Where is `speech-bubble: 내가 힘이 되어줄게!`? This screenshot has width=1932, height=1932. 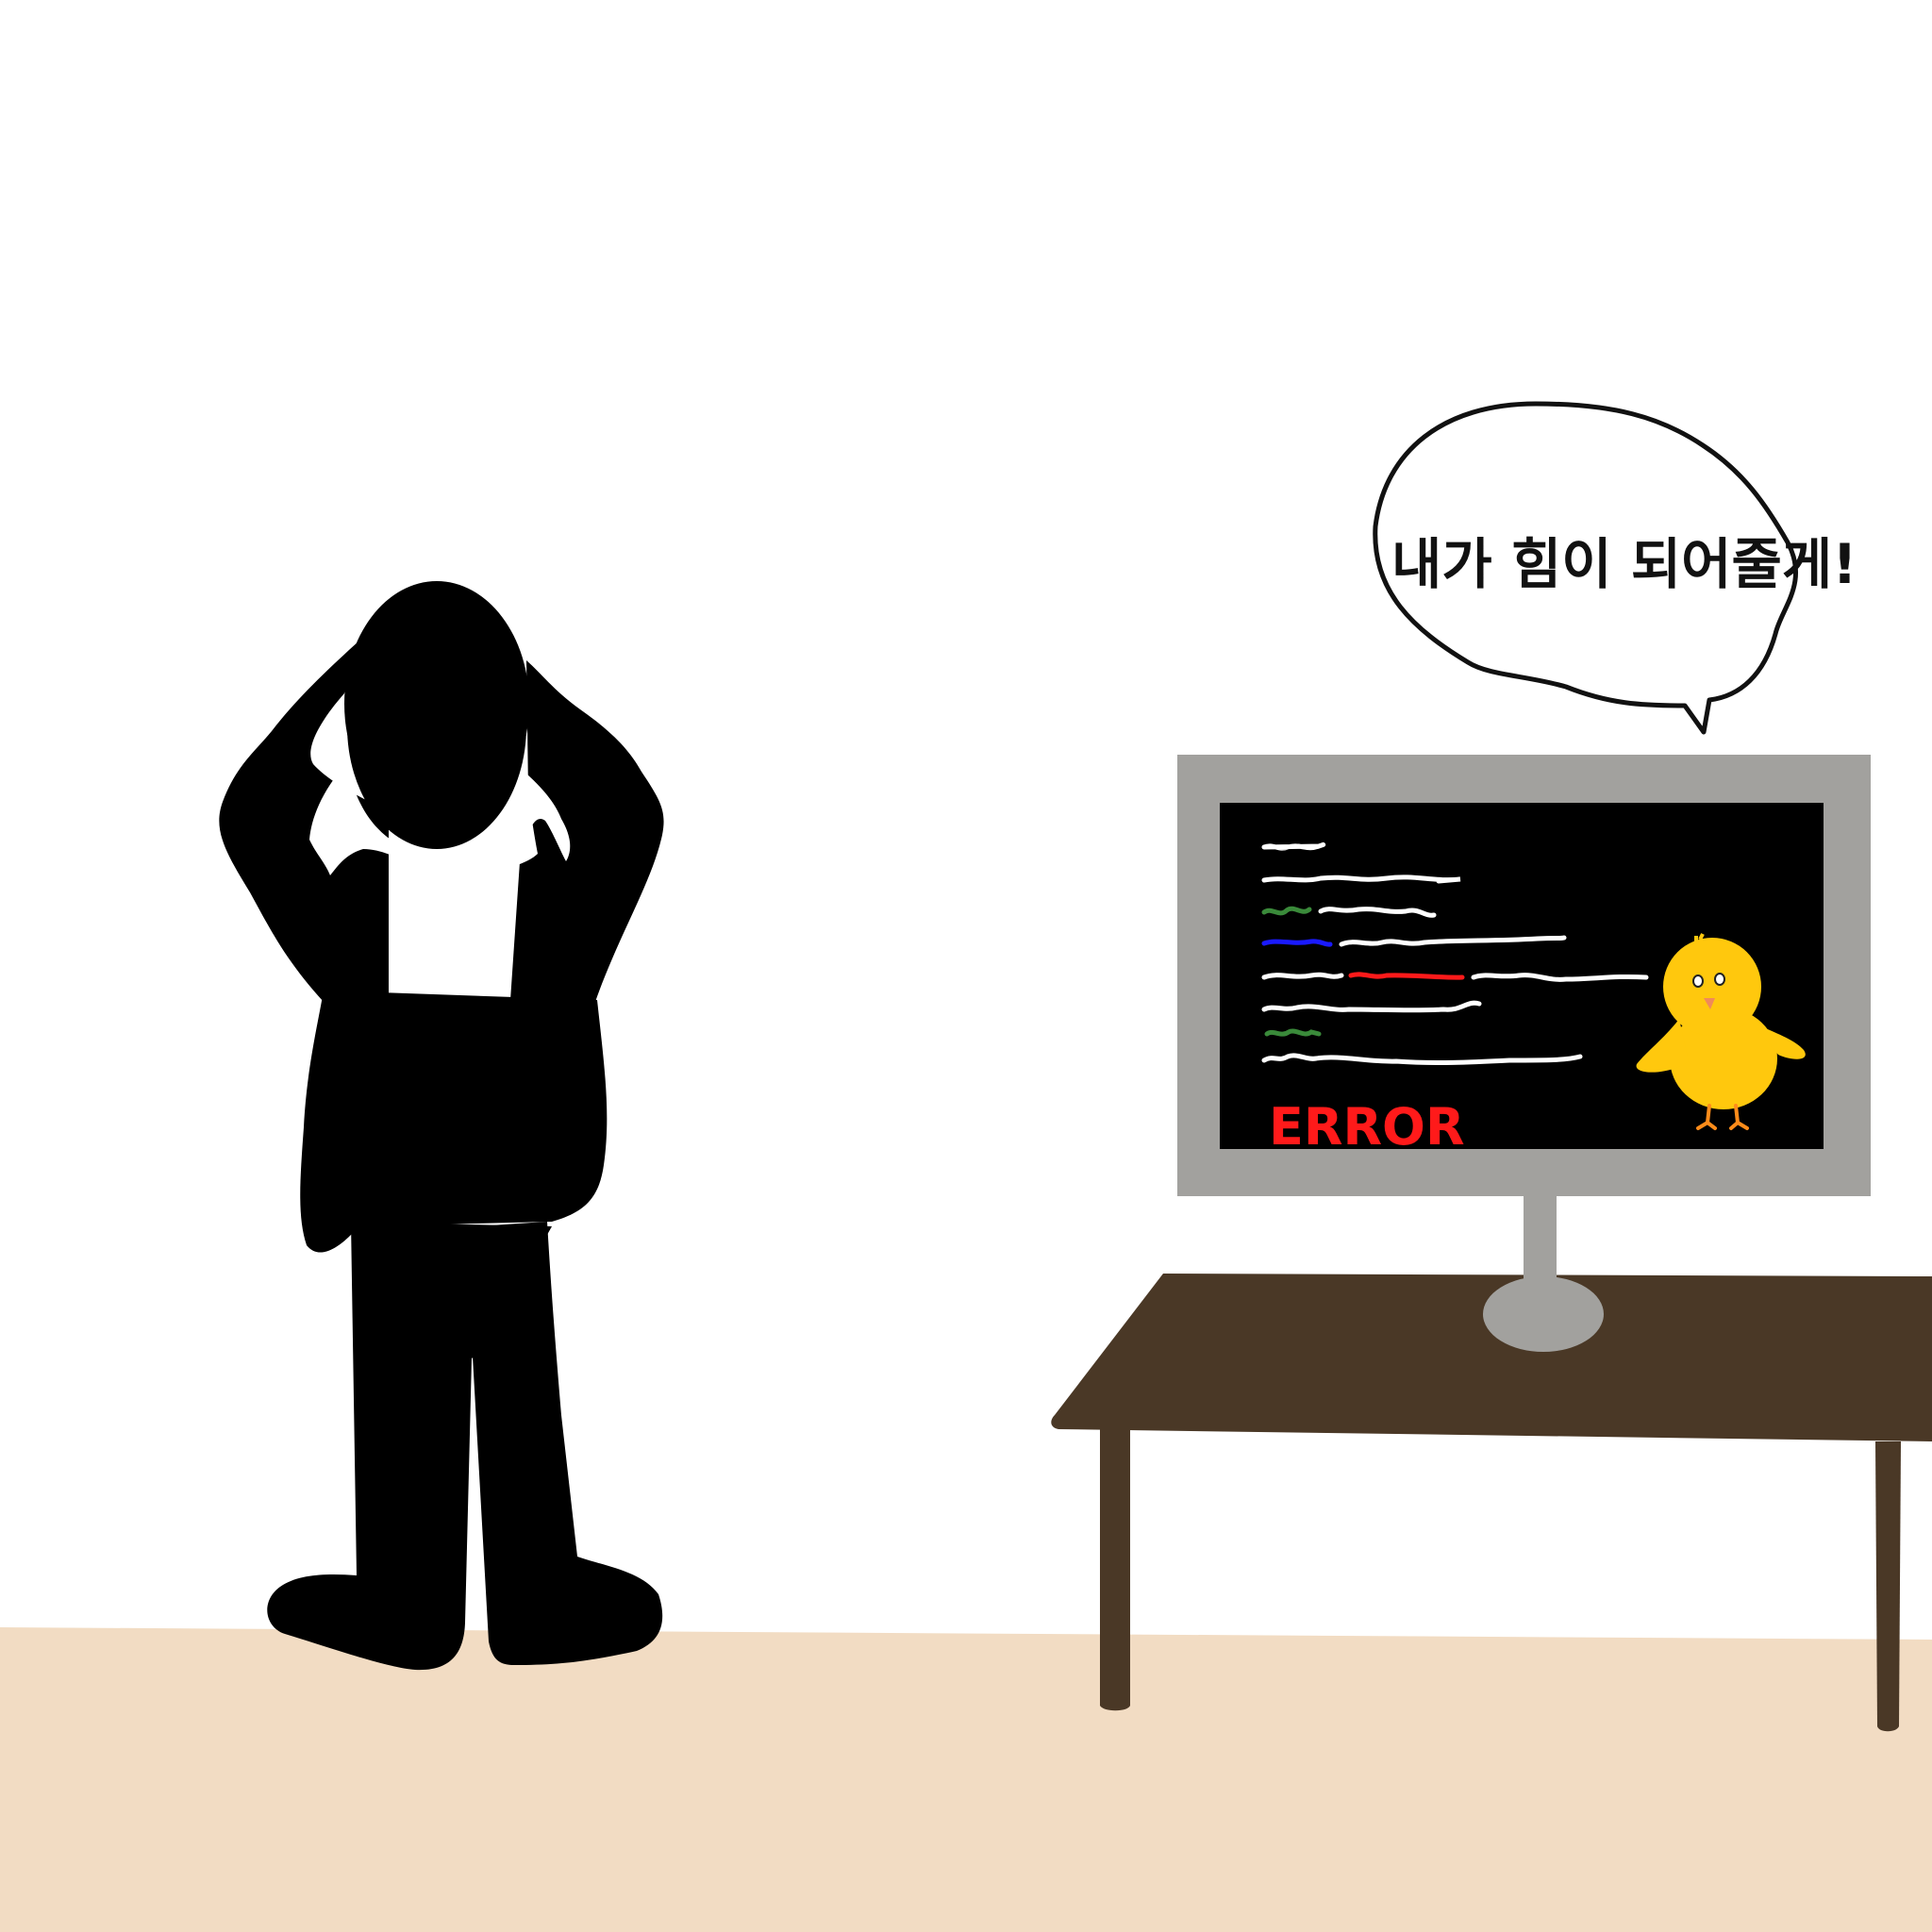 speech-bubble: 내가 힘이 되어줄게! is located at coordinates (1615, 568).